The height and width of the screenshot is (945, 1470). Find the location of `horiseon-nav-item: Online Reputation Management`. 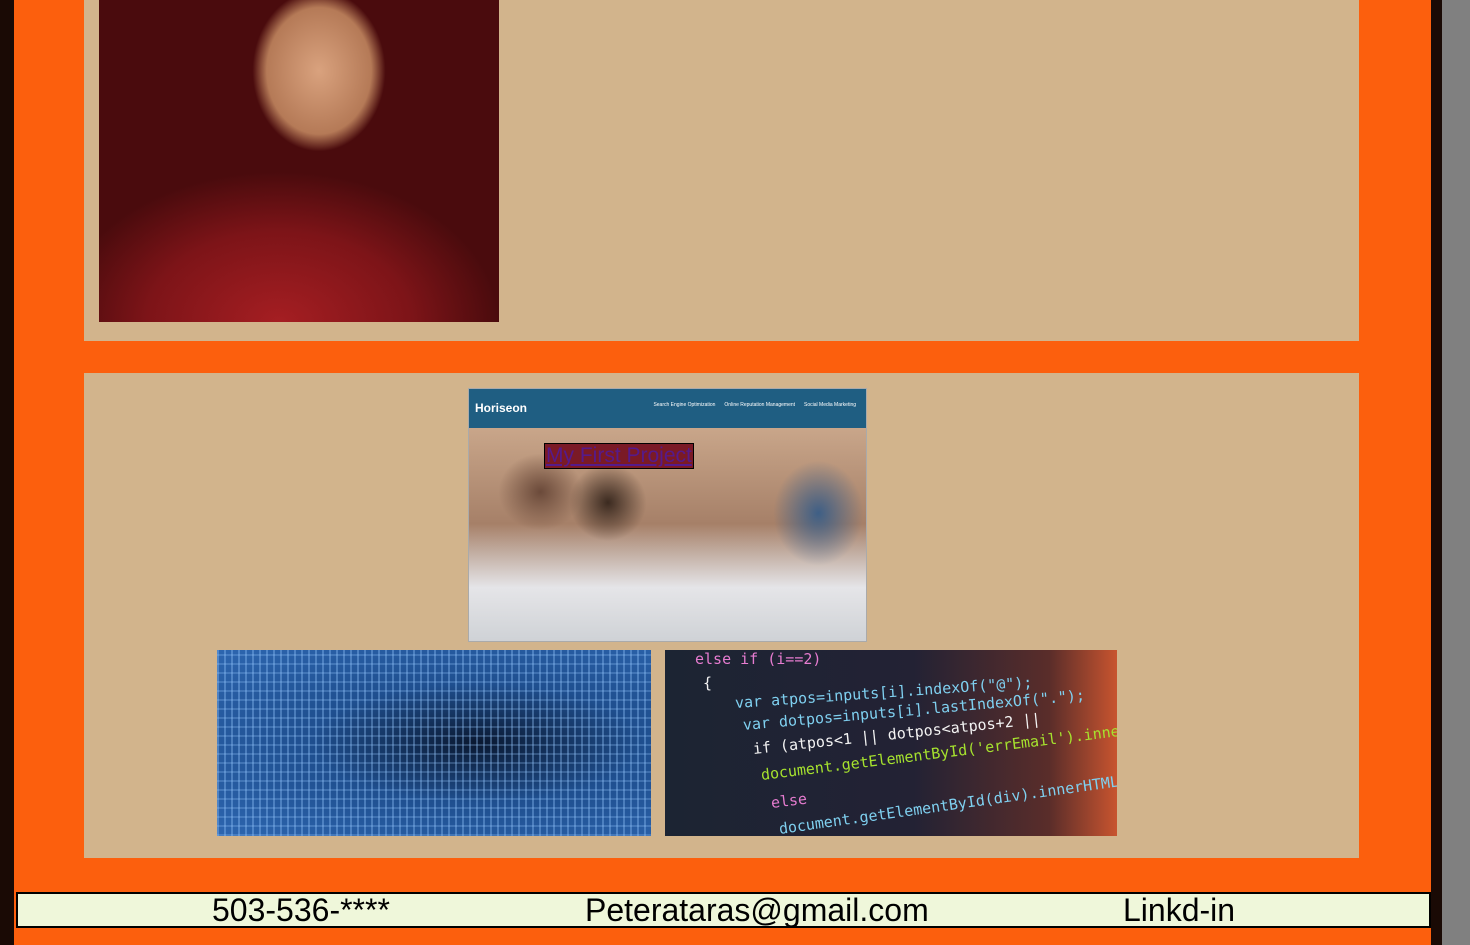

horiseon-nav-item: Online Reputation Management is located at coordinates (760, 405).